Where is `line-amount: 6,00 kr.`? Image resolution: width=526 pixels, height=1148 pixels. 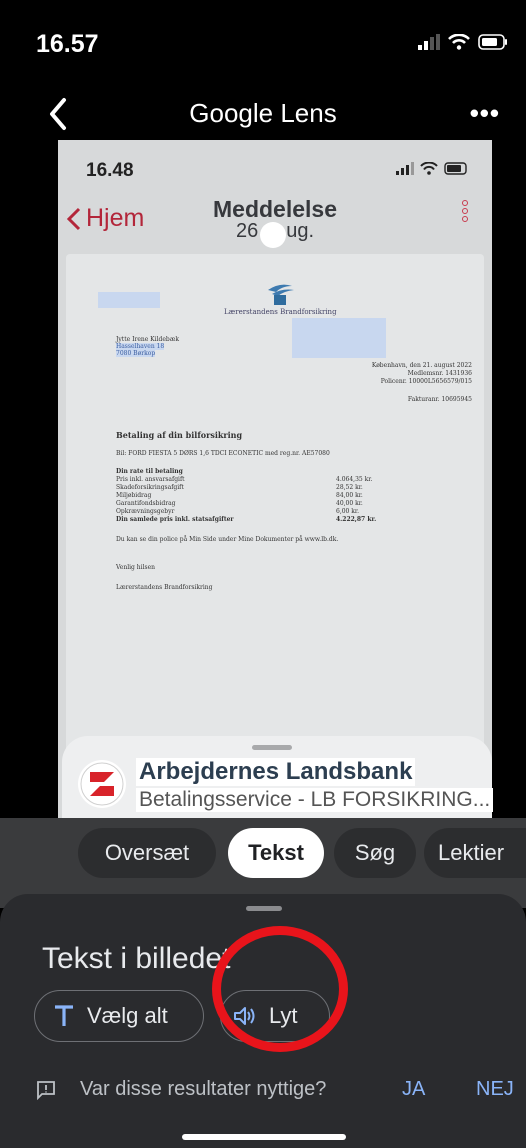
line-amount: 6,00 kr. is located at coordinates (348, 511).